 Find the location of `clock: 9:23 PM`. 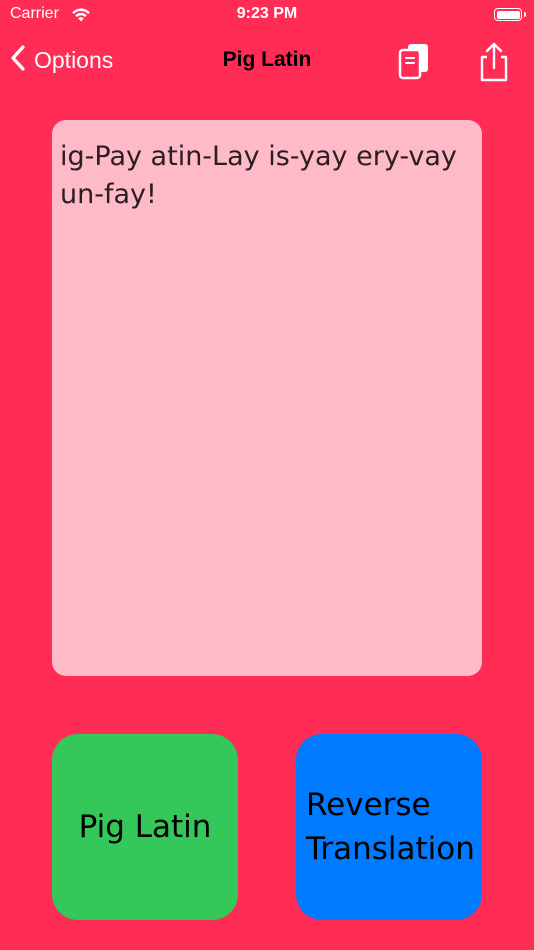

clock: 9:23 PM is located at coordinates (267, 13).